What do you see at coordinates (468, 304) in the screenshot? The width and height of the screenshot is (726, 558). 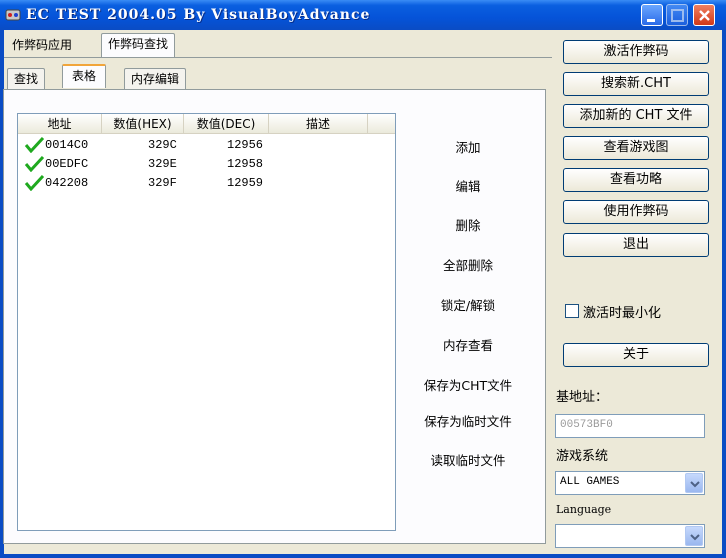 I see `lock-unlock-action: 锁定/解锁` at bounding box center [468, 304].